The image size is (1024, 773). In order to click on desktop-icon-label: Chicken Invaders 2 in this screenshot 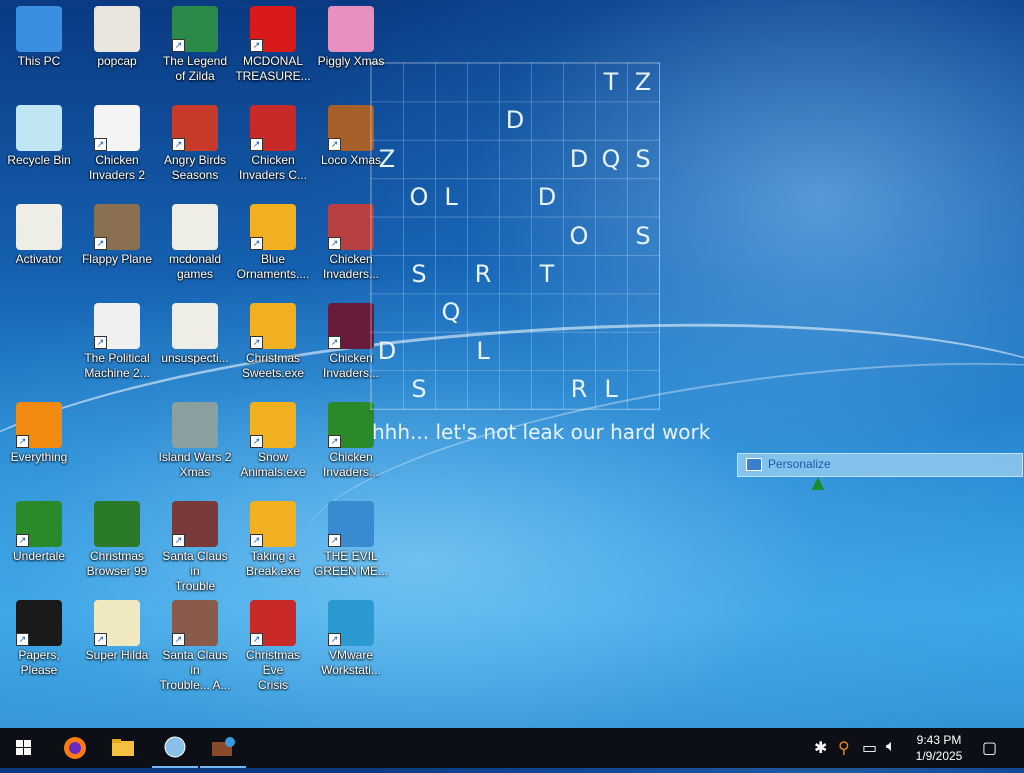, I will do `click(117, 167)`.